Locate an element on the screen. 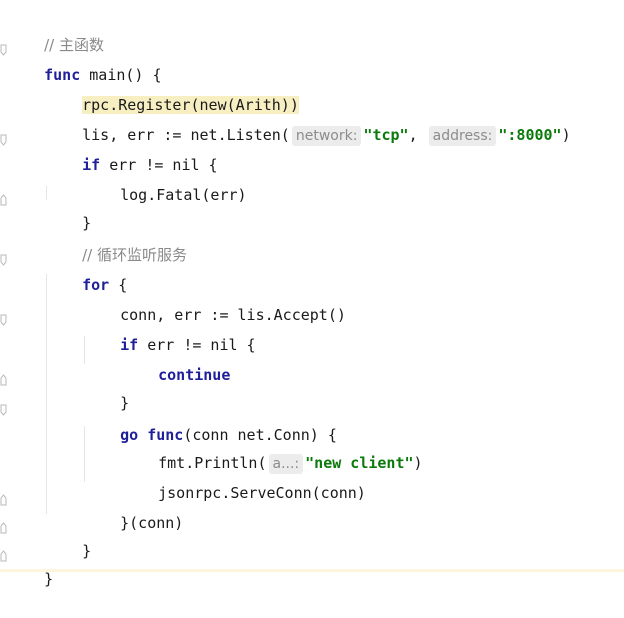 This screenshot has height=618, width=624. code-line: fmt.Println(a...: "new client") is located at coordinates (272, 449).